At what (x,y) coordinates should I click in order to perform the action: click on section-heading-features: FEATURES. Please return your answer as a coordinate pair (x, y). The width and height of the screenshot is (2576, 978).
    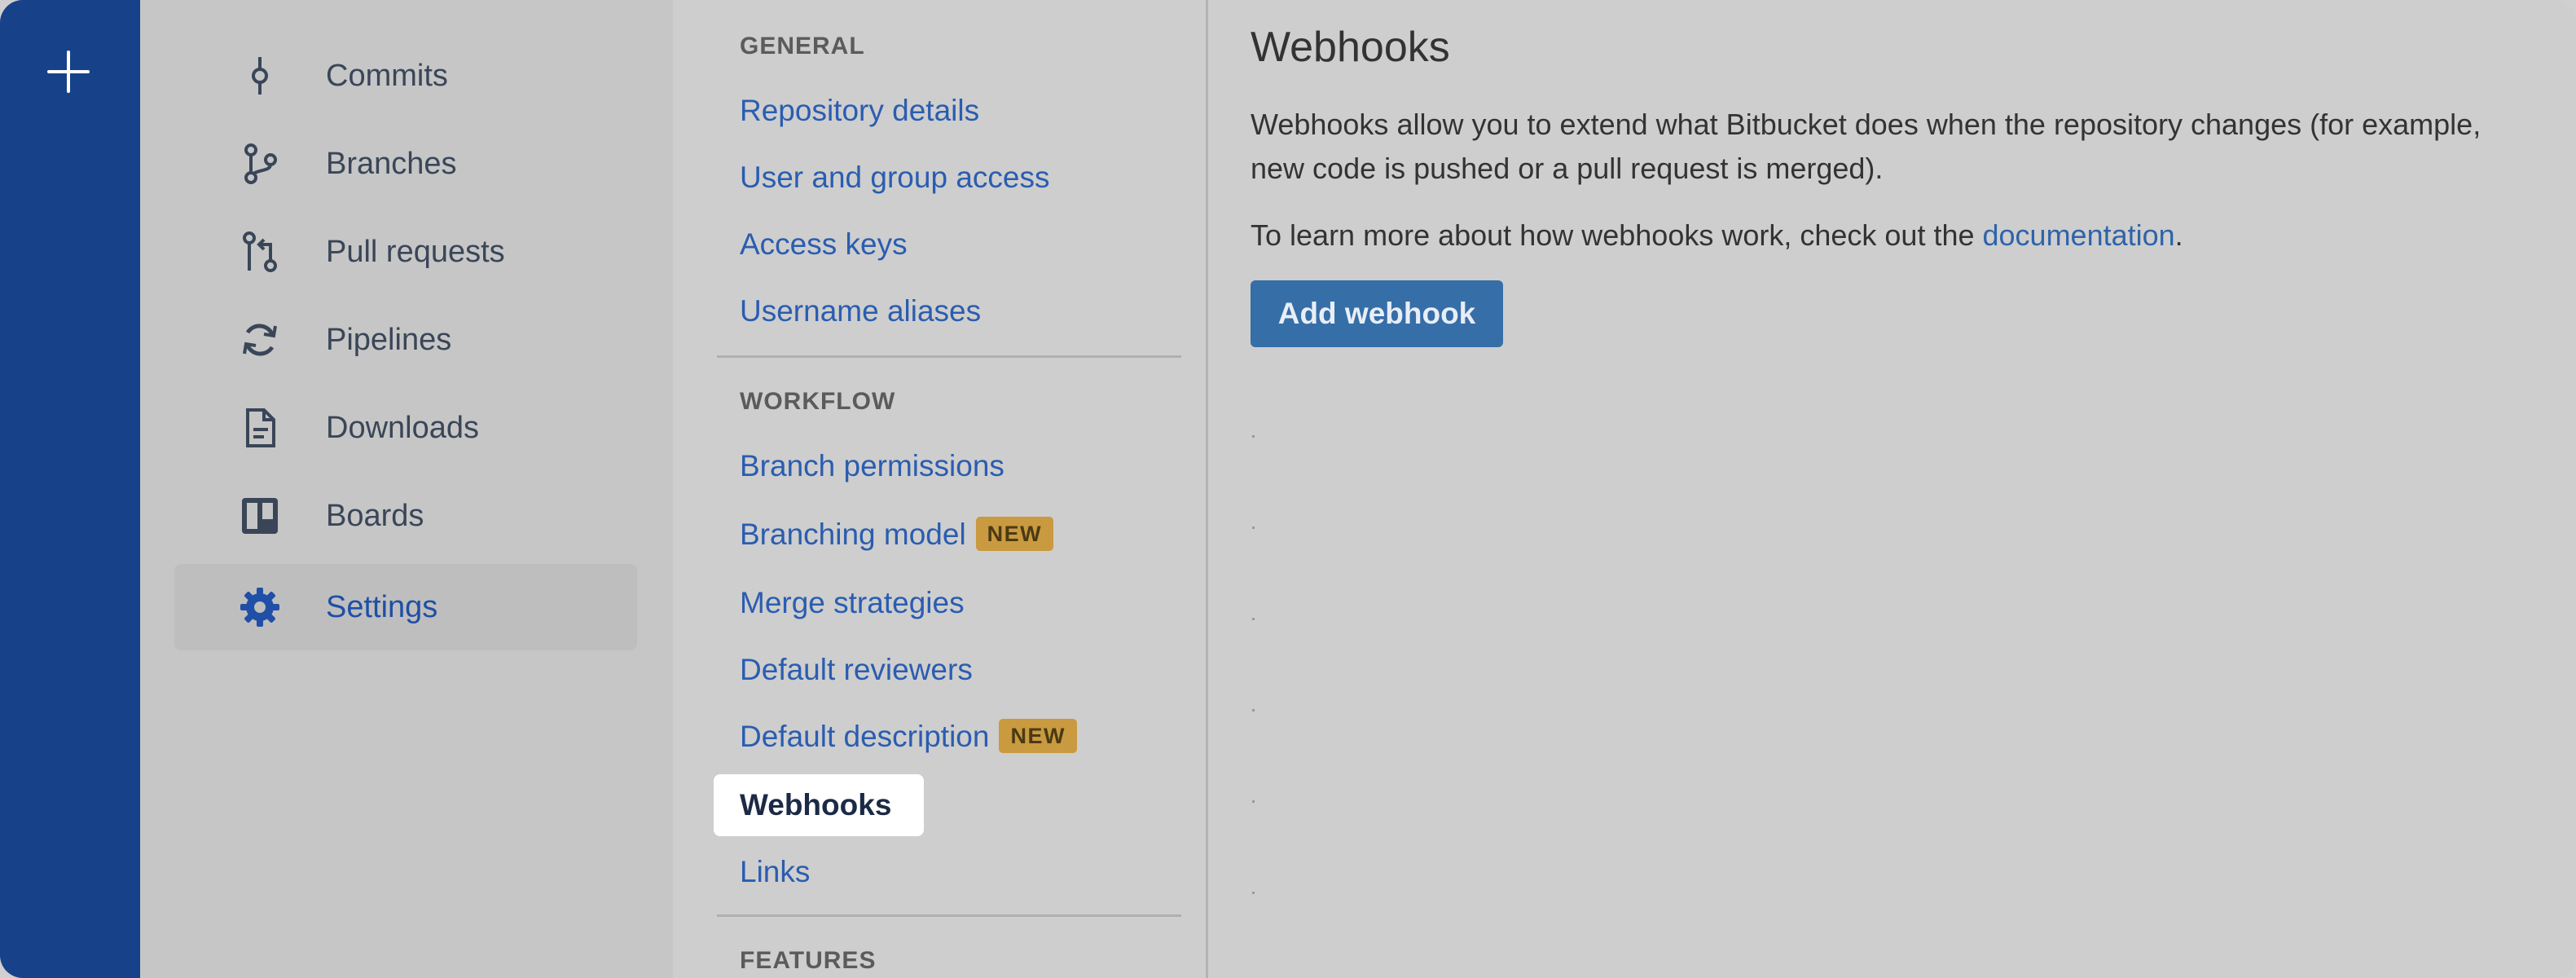
    Looking at the image, I should click on (808, 960).